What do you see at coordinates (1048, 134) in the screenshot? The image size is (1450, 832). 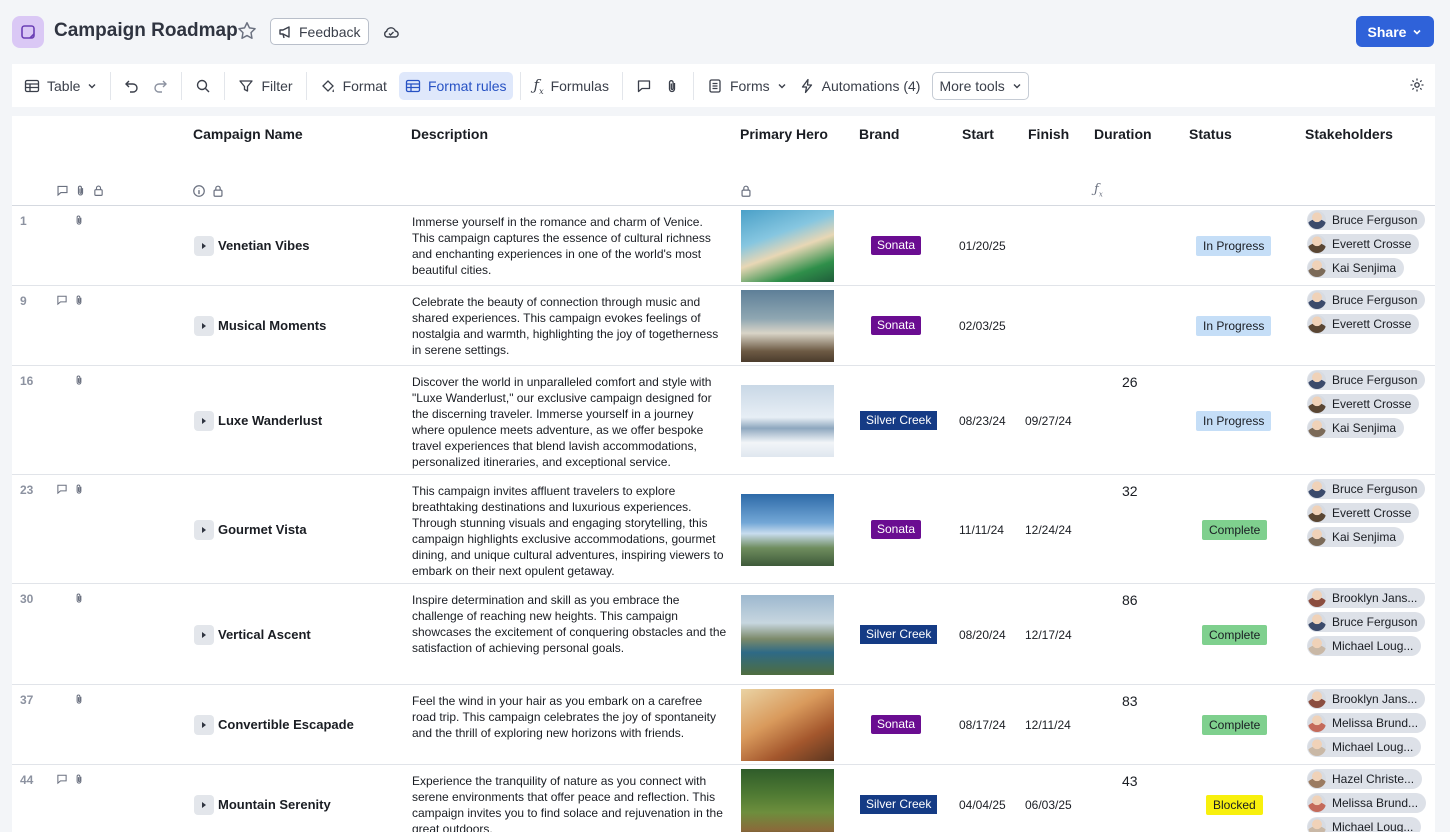 I see `col-header-finish: Finish` at bounding box center [1048, 134].